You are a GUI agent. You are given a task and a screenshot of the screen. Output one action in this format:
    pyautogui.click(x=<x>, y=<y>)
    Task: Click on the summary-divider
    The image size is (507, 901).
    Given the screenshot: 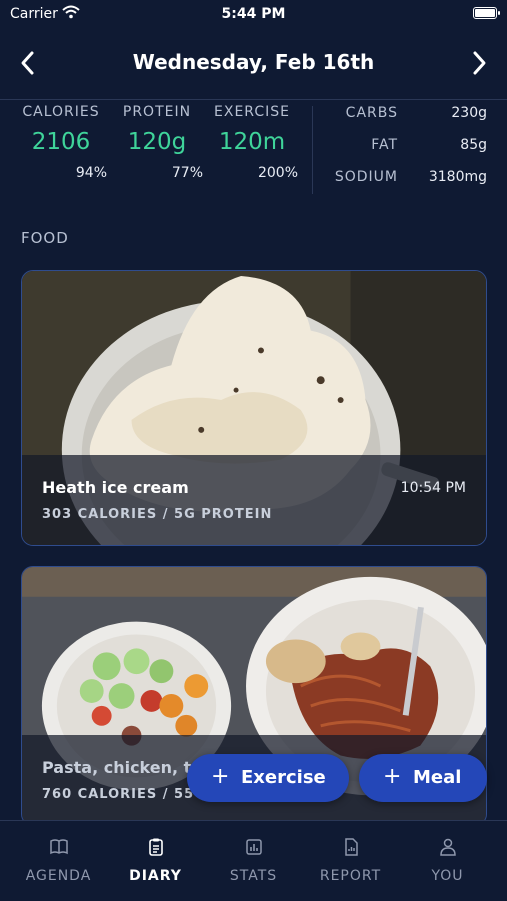 What is the action you would take?
    pyautogui.click(x=312, y=150)
    